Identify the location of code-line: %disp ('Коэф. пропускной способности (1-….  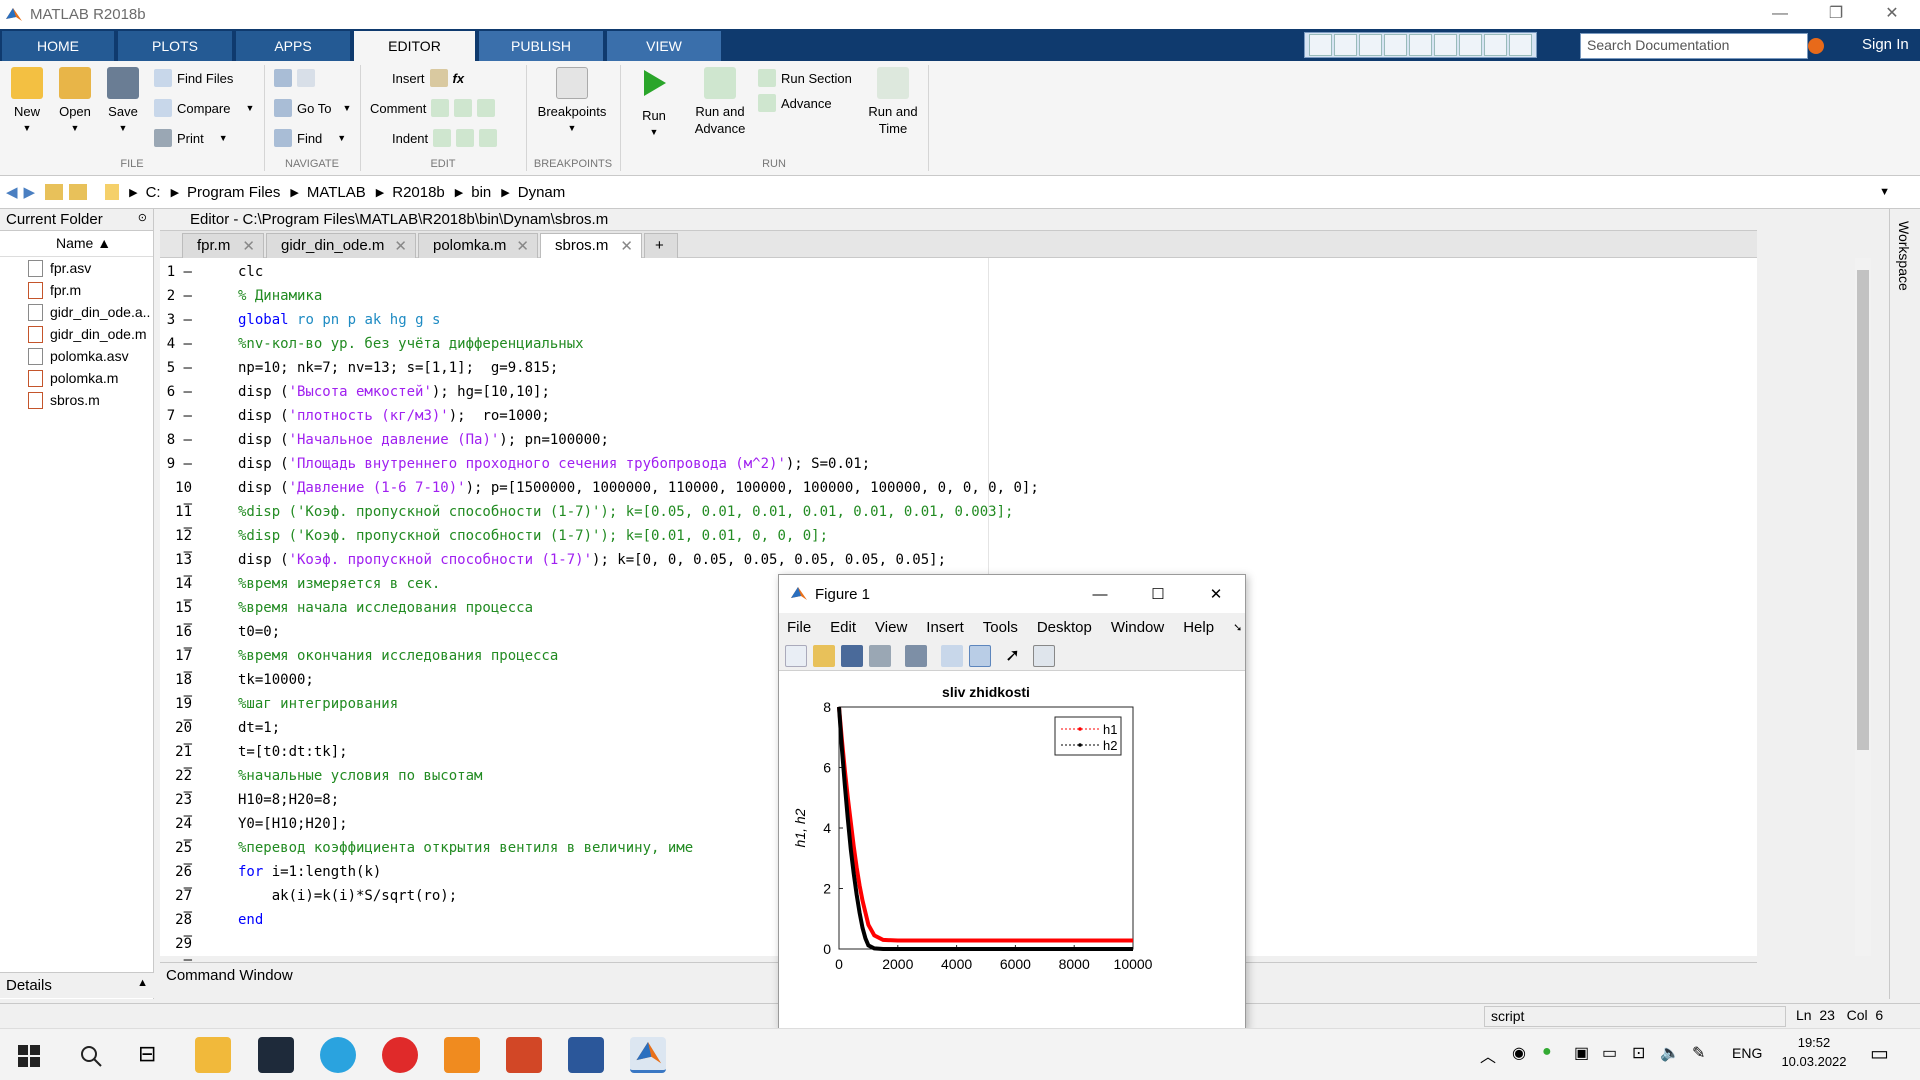
(533, 536).